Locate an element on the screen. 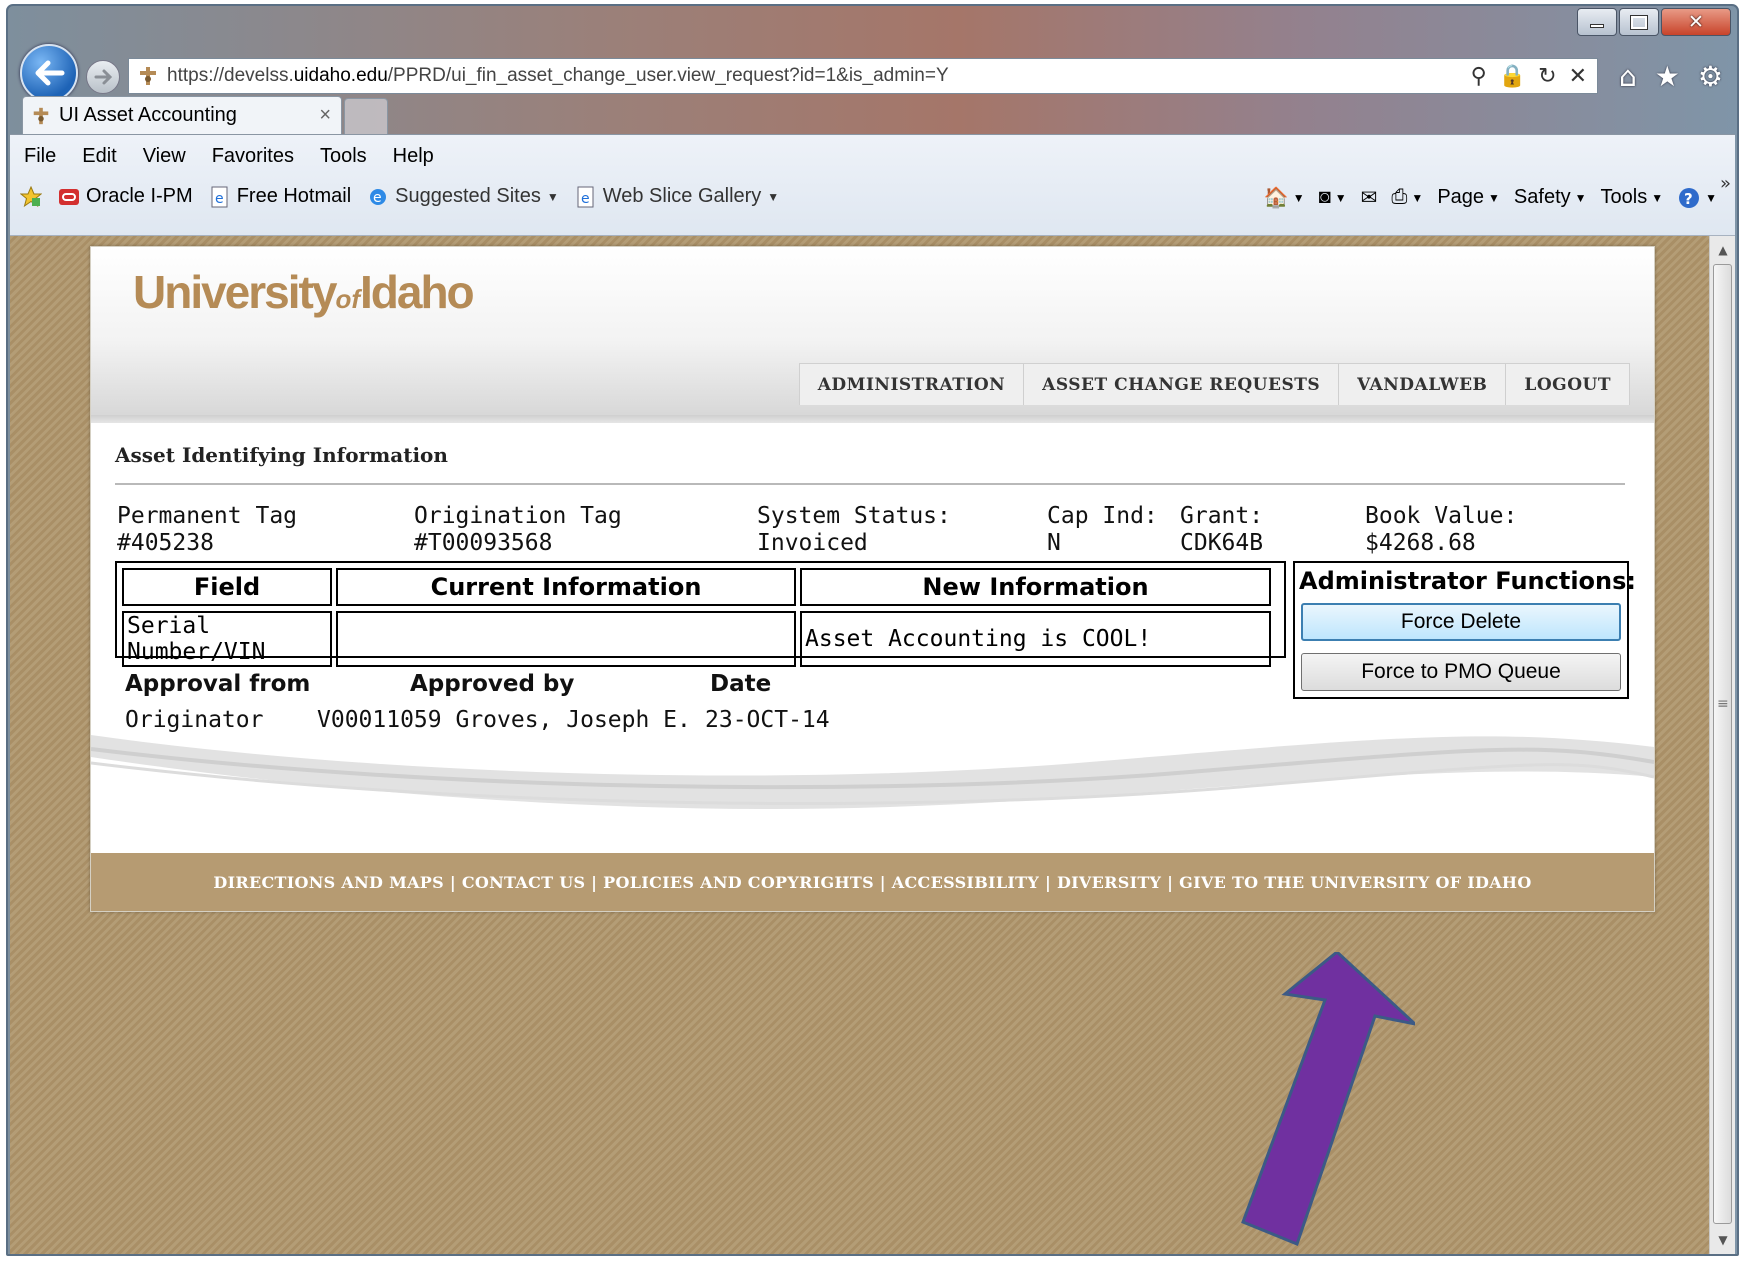 The height and width of the screenshot is (1262, 1745). tab-title: UI Asset Accounting is located at coordinates (148, 115).